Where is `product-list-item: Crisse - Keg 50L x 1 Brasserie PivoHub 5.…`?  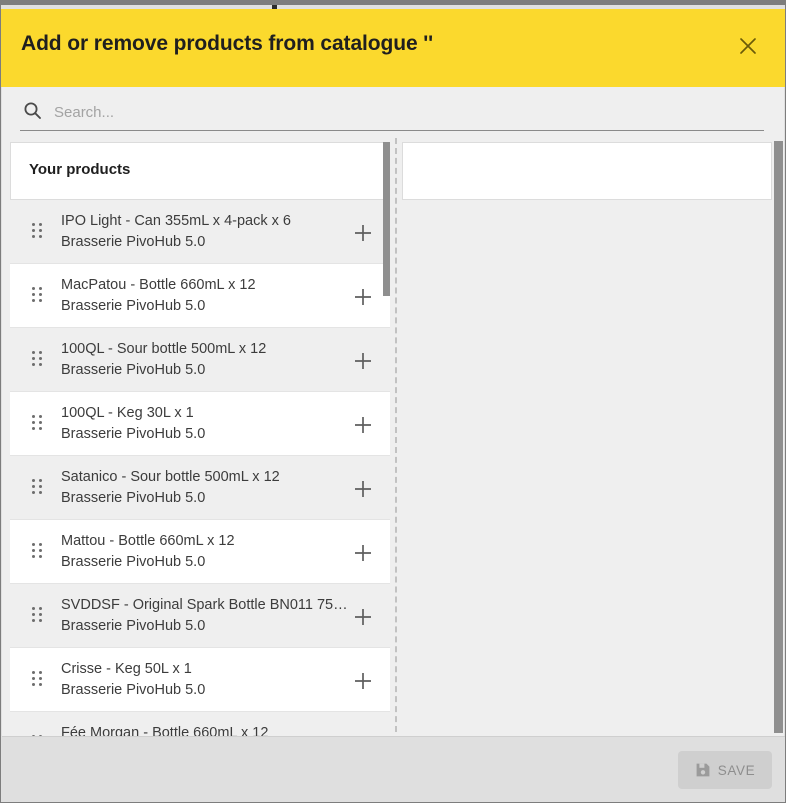
product-list-item: Crisse - Keg 50L x 1 Brasserie PivoHub 5.… is located at coordinates (200, 680).